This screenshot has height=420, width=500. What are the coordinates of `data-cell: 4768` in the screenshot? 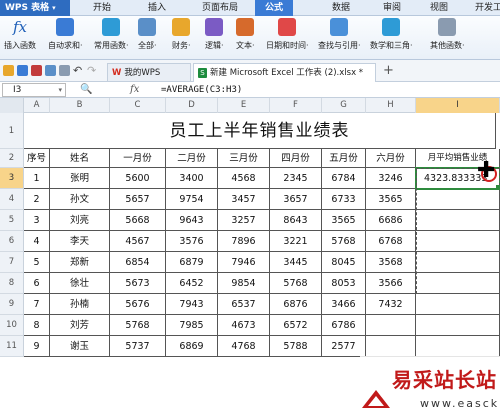 It's located at (244, 346).